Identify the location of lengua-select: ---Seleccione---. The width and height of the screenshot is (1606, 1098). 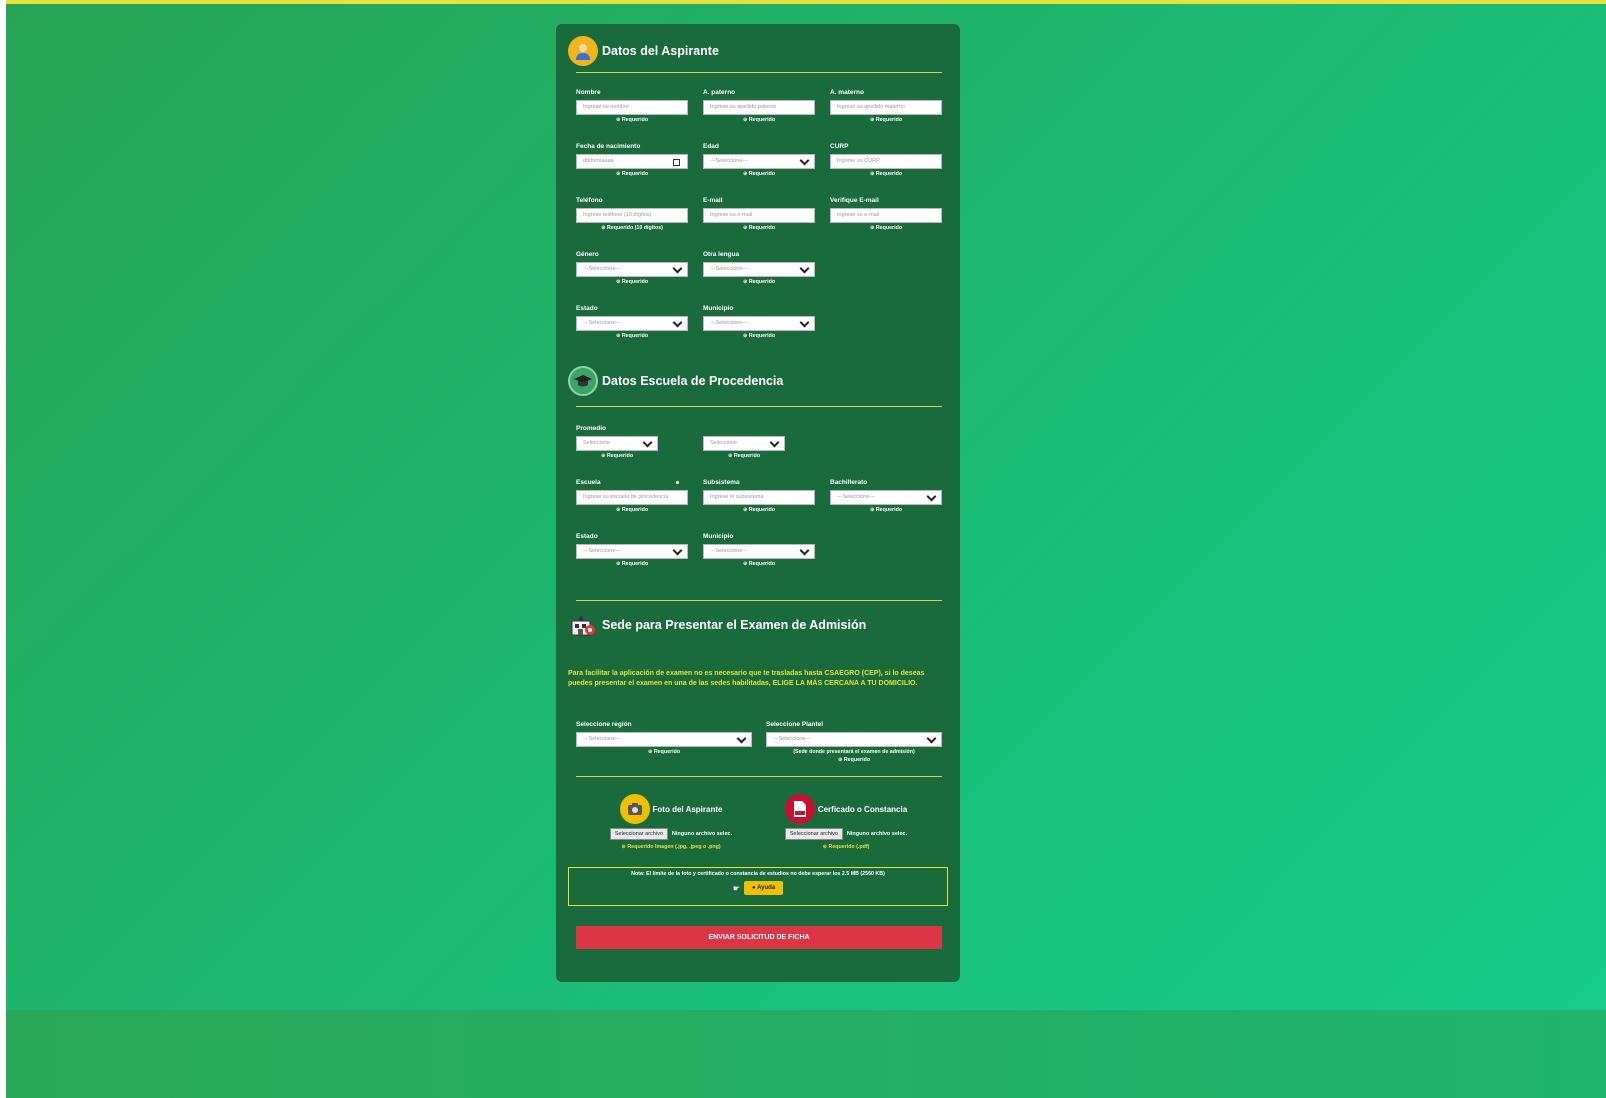
(759, 269).